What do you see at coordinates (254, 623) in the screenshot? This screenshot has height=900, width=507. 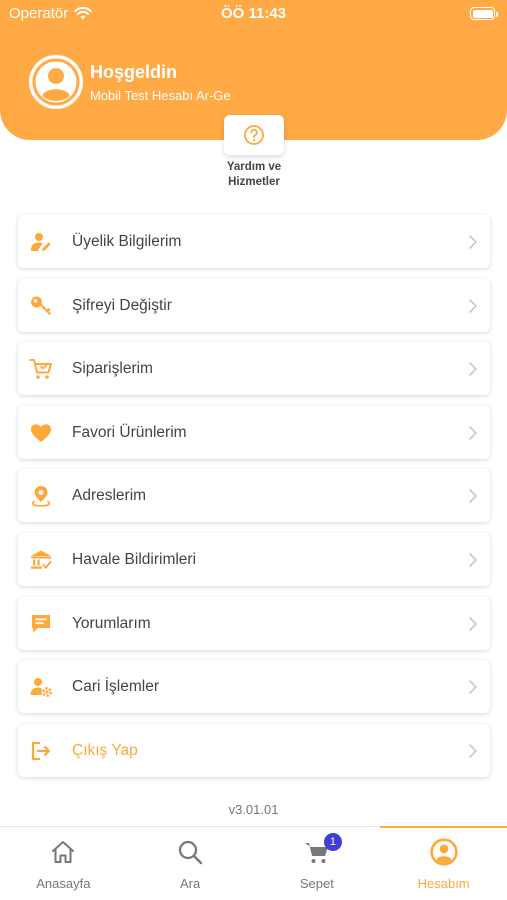 I see `menu-item-reviews: Yorumlarım` at bounding box center [254, 623].